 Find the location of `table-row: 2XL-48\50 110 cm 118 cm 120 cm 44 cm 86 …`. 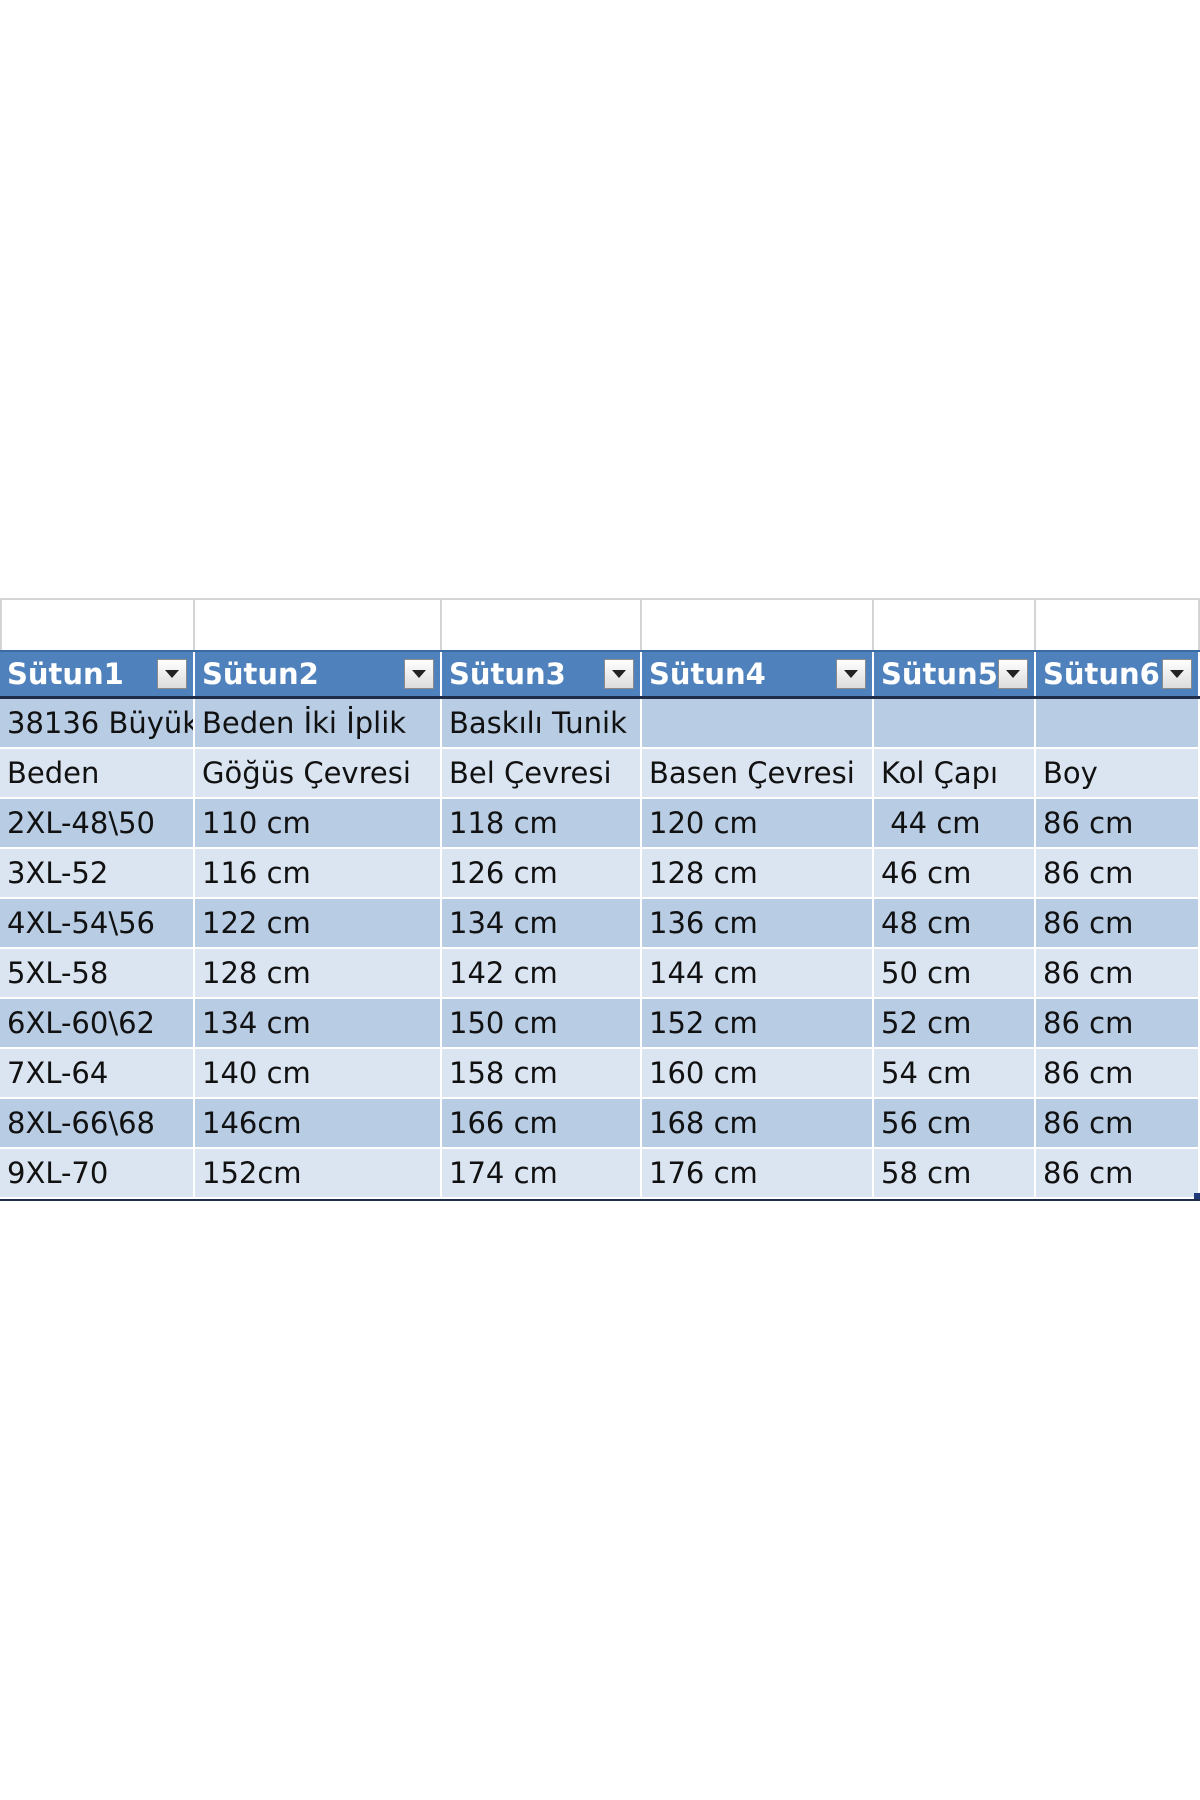

table-row: 2XL-48\50 110 cm 118 cm 120 cm 44 cm 86 … is located at coordinates (600, 824).